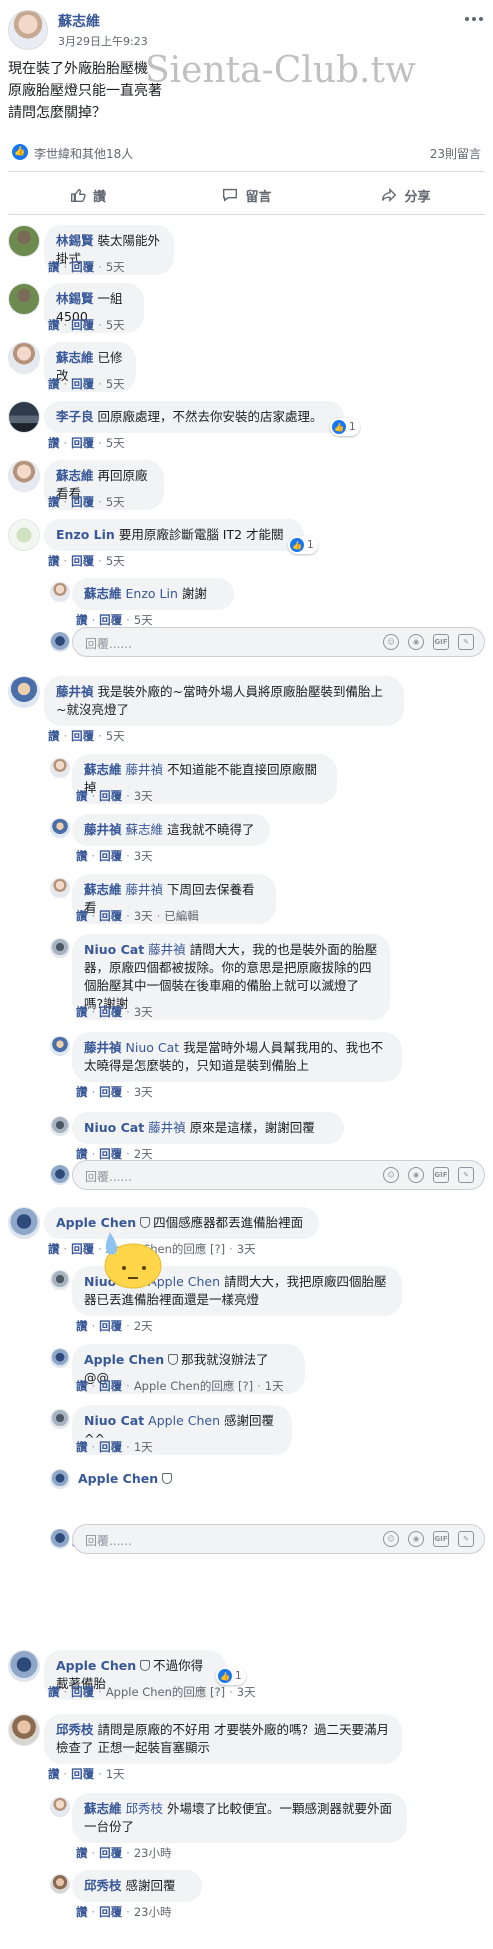 The image size is (493, 1949). What do you see at coordinates (455, 153) in the screenshot?
I see `comments-count: 23則留言` at bounding box center [455, 153].